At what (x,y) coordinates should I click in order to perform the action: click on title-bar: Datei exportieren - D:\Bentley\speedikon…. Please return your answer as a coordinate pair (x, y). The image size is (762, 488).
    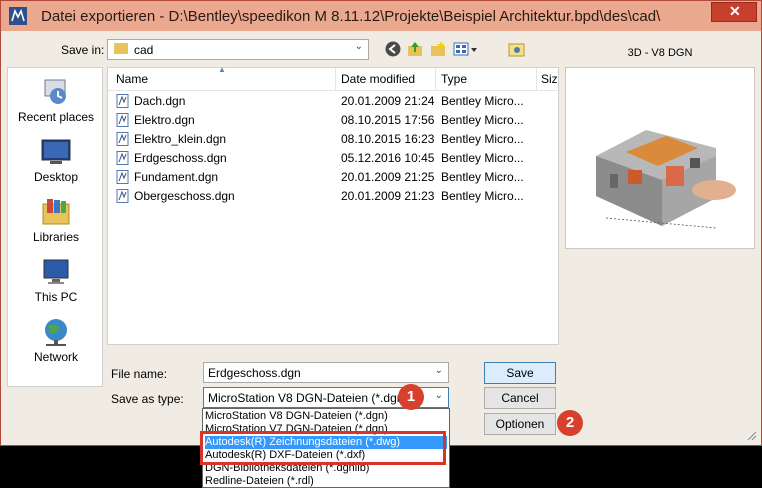
    Looking at the image, I should click on (381, 16).